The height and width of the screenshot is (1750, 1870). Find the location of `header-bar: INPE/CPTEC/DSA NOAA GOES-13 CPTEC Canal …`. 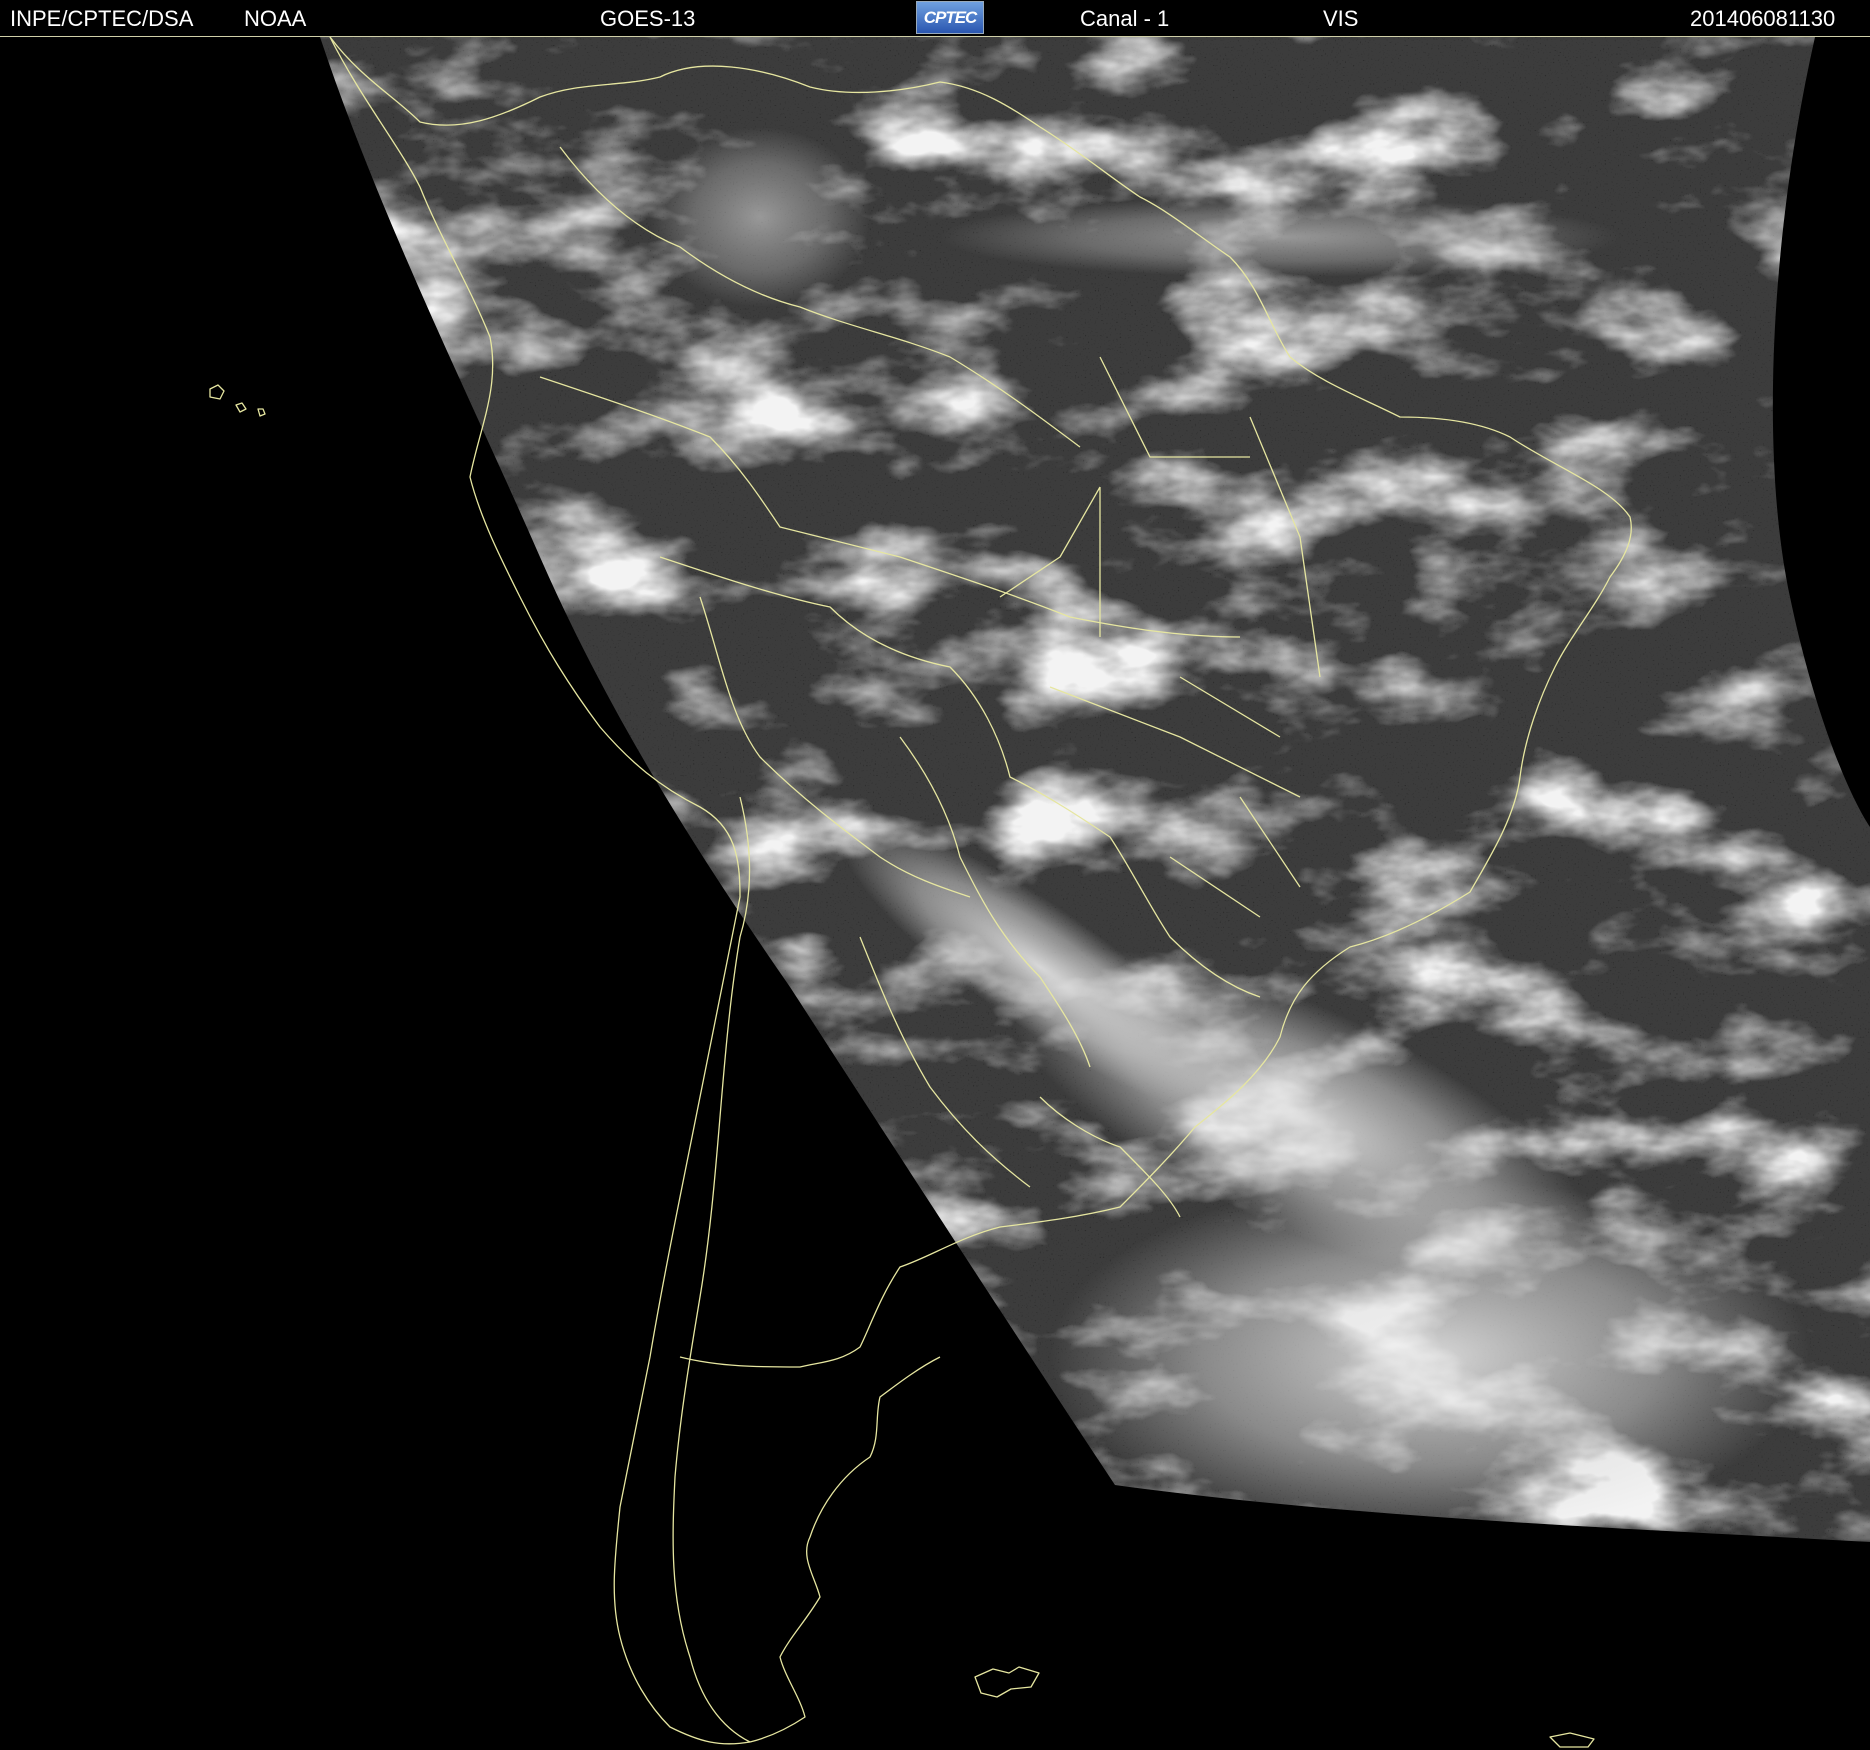

header-bar: INPE/CPTEC/DSA NOAA GOES-13 CPTEC Canal … is located at coordinates (935, 18).